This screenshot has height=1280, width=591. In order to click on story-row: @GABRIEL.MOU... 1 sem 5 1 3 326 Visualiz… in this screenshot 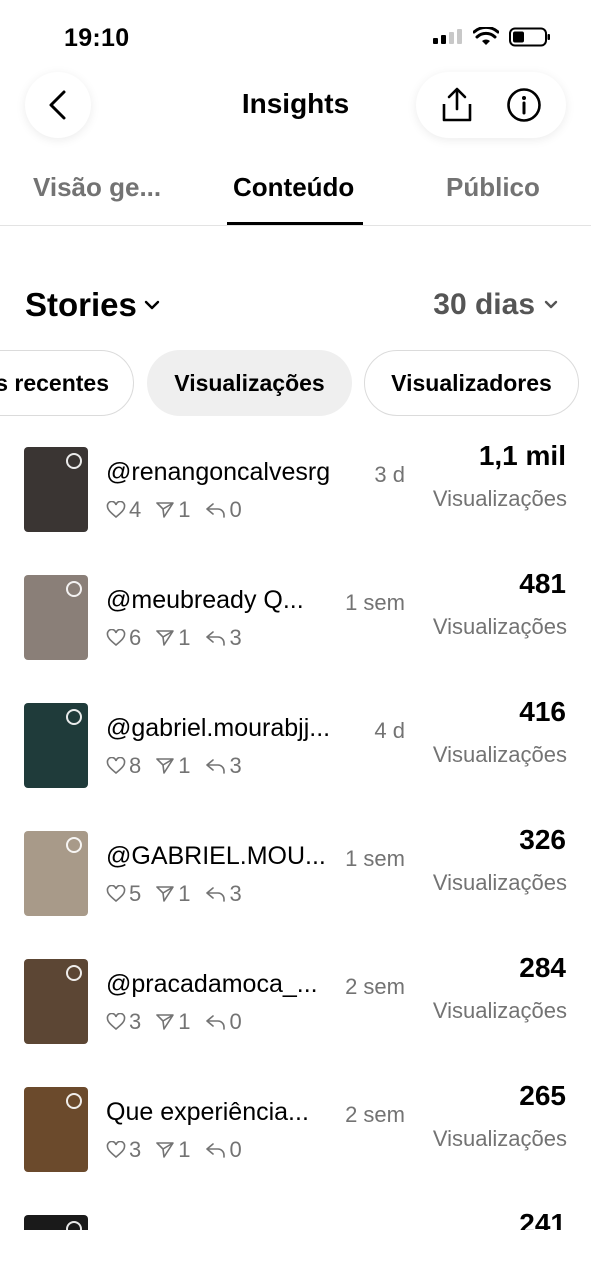, I will do `click(295, 879)`.